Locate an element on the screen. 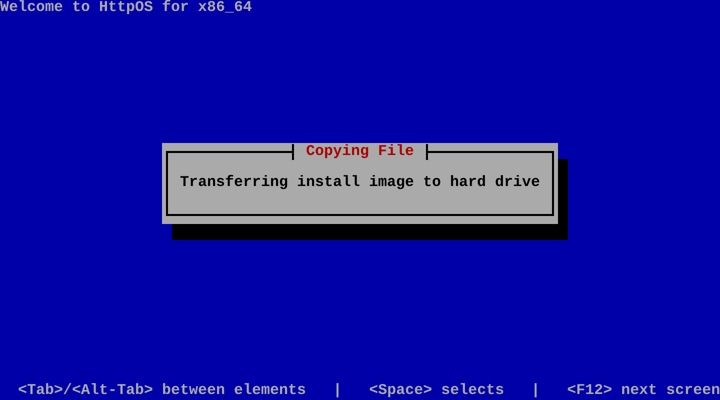  dialog-message: Transferring install image to hard drive is located at coordinates (360, 182).